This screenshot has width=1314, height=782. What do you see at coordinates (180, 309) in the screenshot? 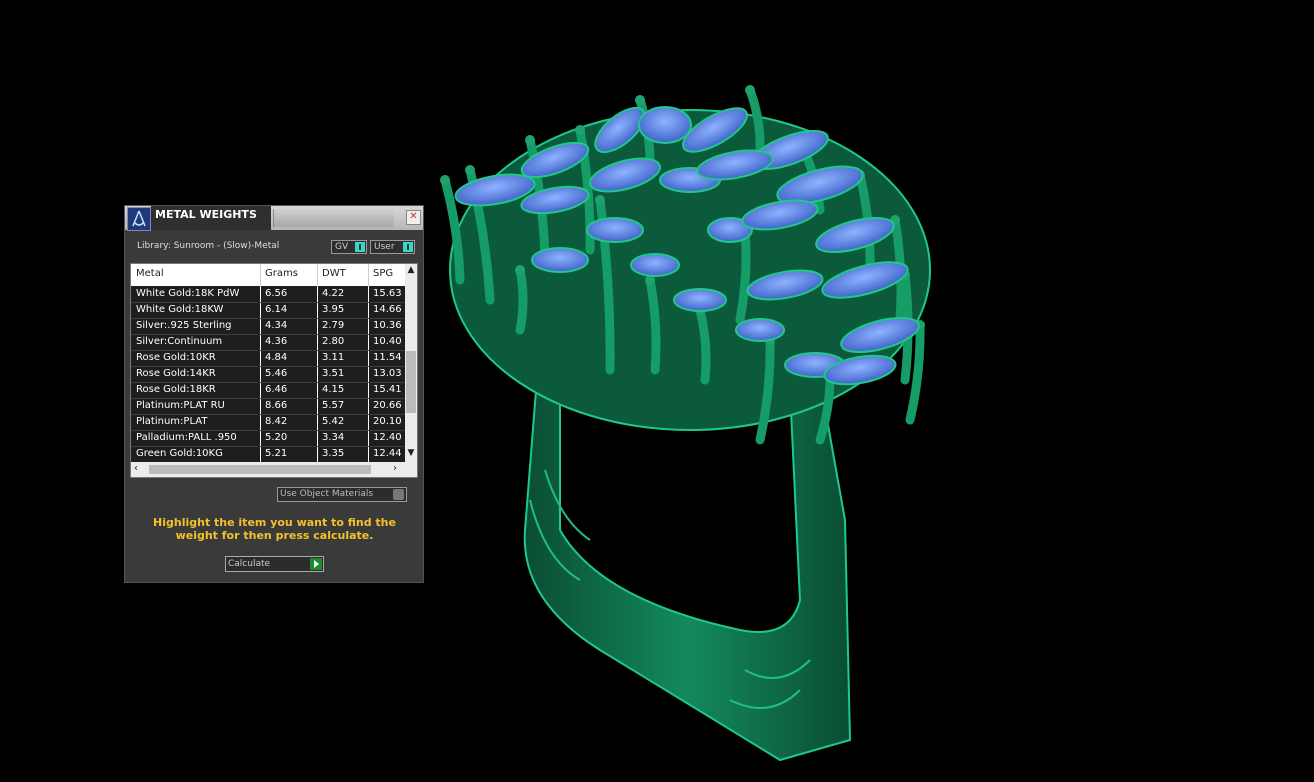
I see `table-cell: White Gold:18KW` at bounding box center [180, 309].